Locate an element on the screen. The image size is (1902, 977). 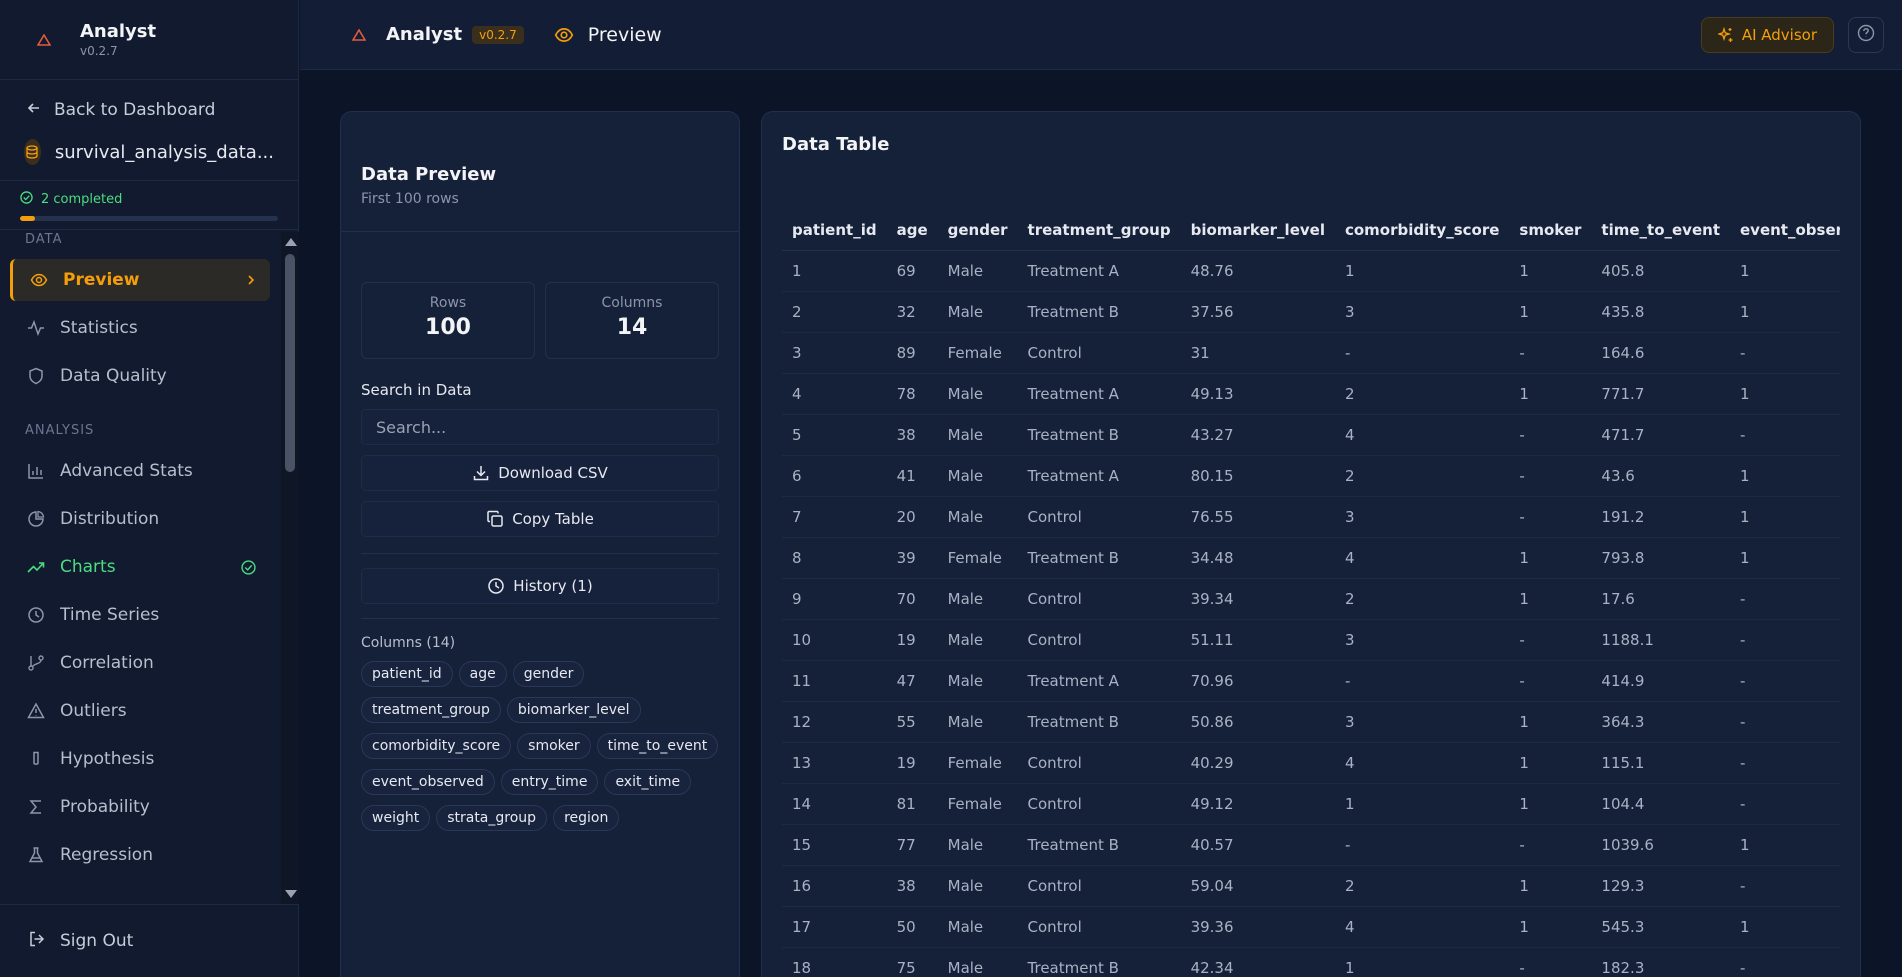
divider is located at coordinates (540, 618).